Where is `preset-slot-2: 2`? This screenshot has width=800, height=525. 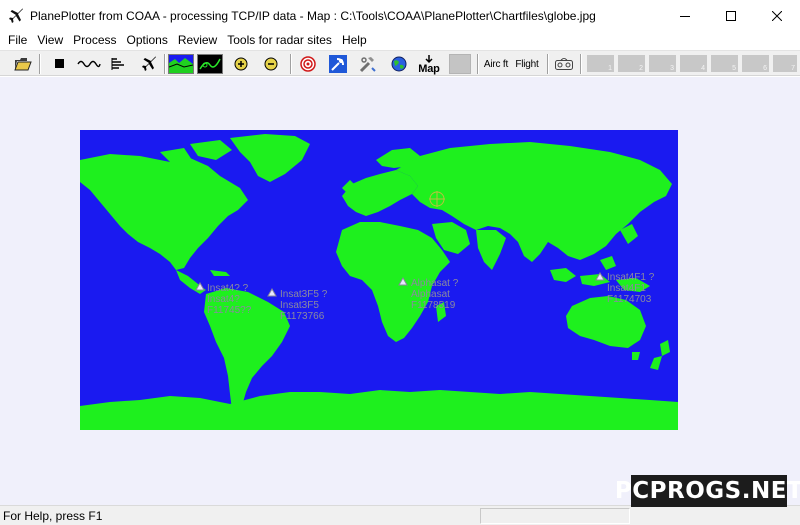
preset-slot-2: 2 is located at coordinates (631, 63).